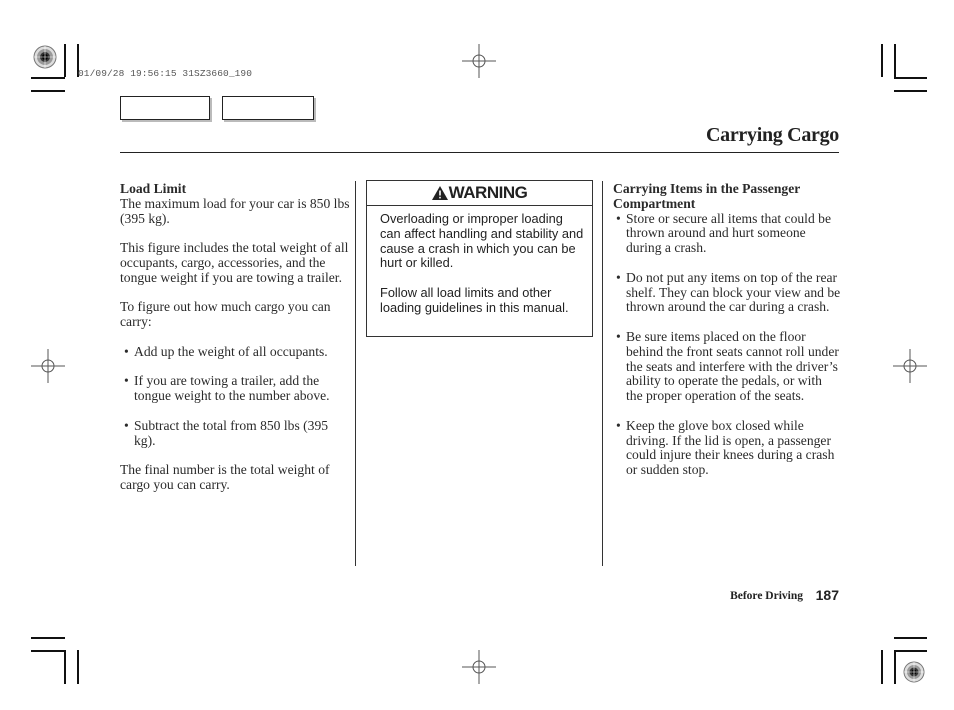  What do you see at coordinates (165, 73) in the screenshot?
I see `print-stamp: 01/09/28 19:56:15 31SZ3660_190` at bounding box center [165, 73].